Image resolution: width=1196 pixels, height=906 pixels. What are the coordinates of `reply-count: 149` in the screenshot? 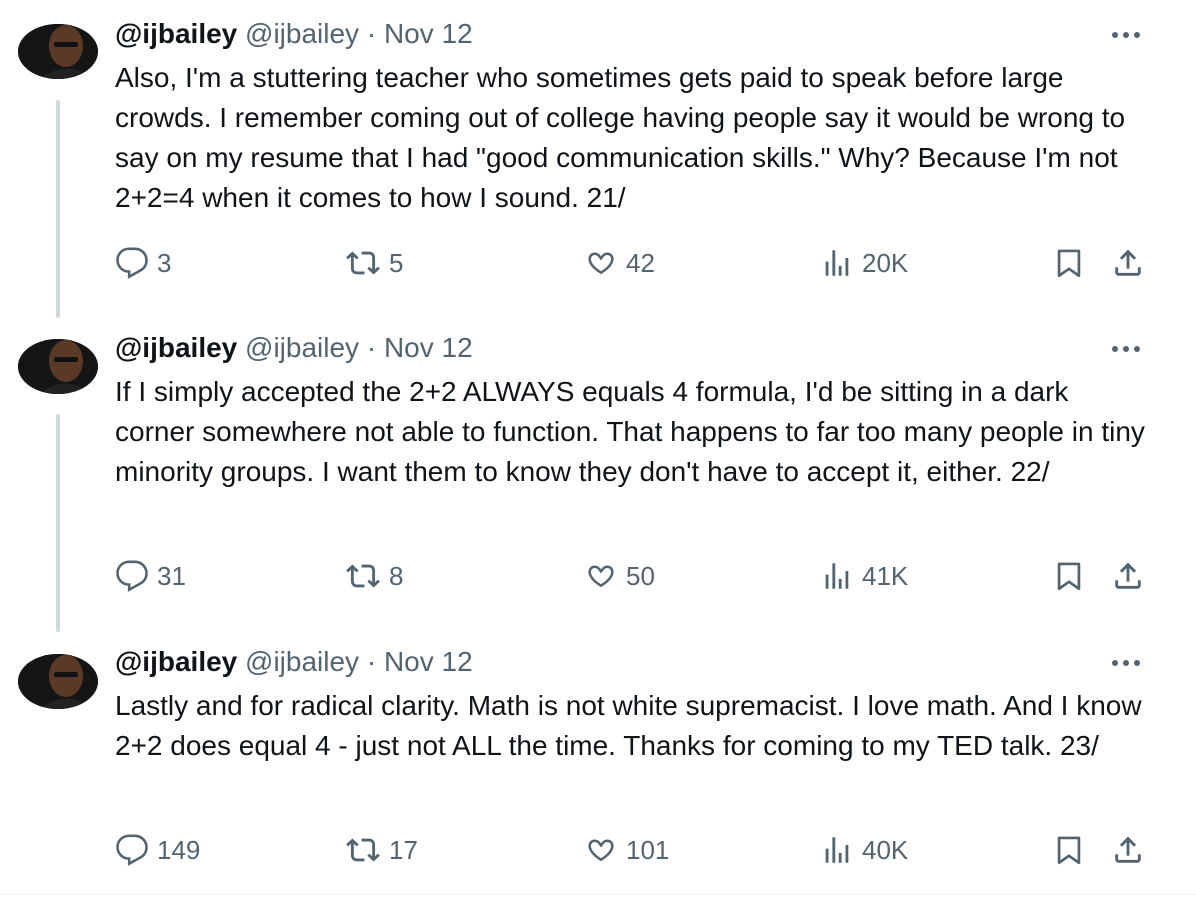 It's located at (179, 849).